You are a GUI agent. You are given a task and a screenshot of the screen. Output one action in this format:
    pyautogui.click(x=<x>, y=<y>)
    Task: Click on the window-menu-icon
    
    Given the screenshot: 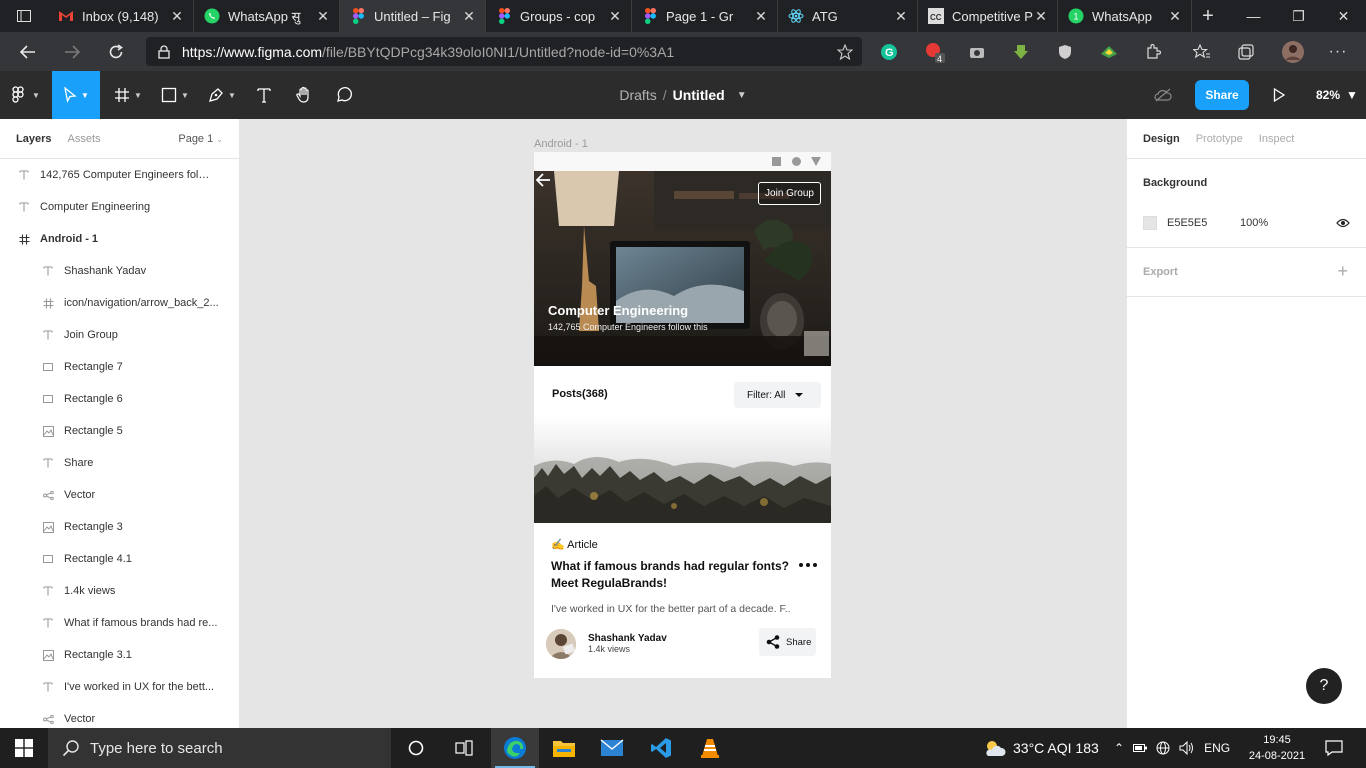 What is the action you would take?
    pyautogui.click(x=24, y=16)
    